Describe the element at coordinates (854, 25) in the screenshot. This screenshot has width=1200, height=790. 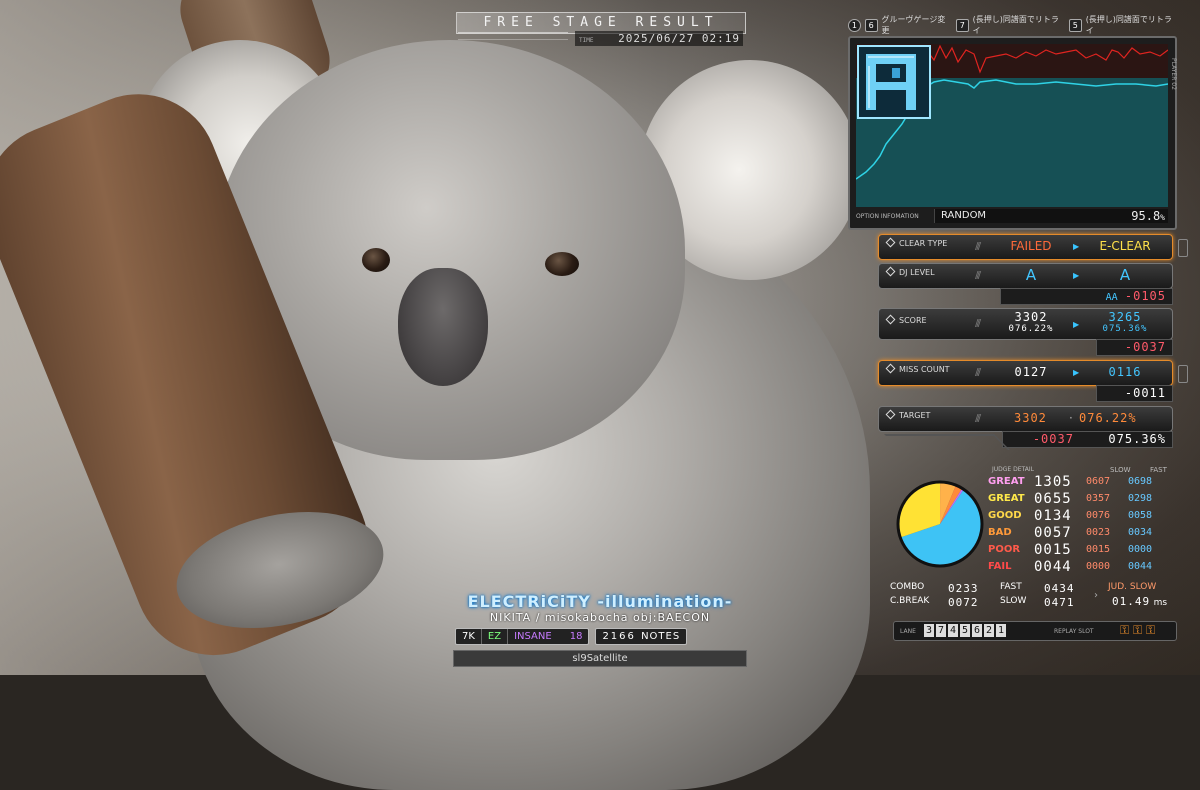
I see `key-hint-key: 1` at that location.